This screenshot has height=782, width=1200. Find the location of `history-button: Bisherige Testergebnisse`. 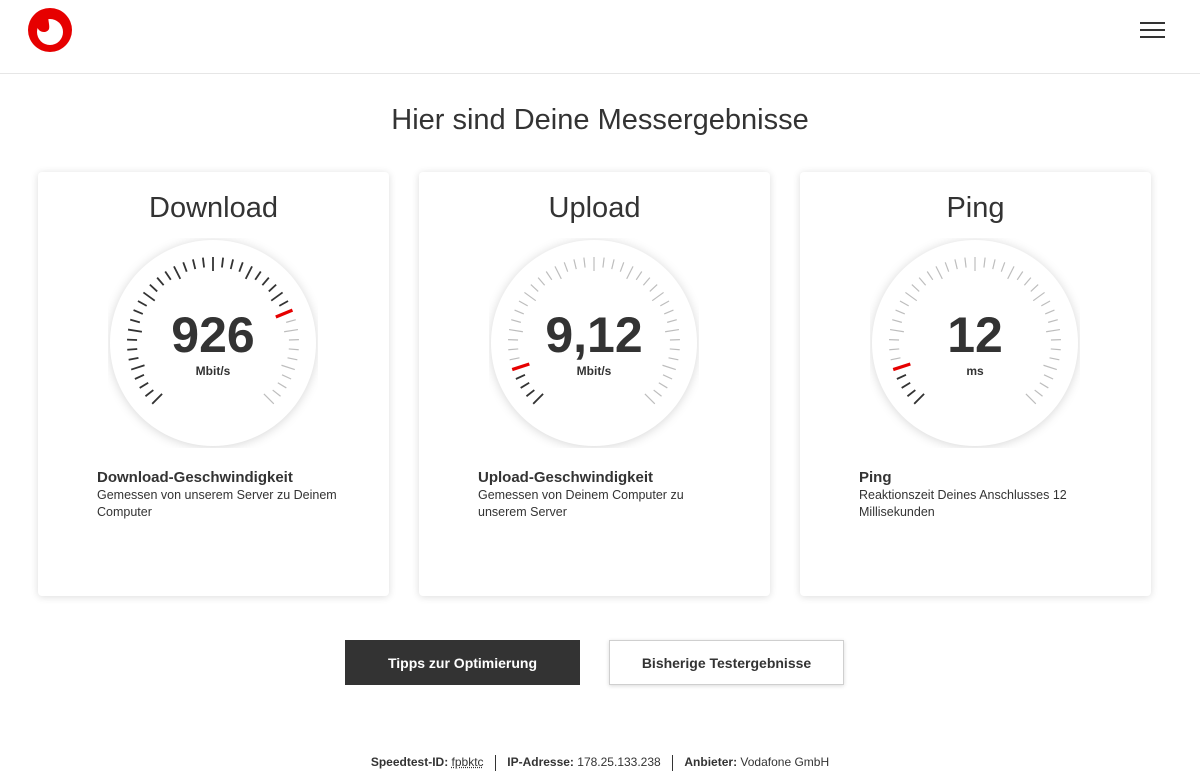

history-button: Bisherige Testergebnisse is located at coordinates (726, 662).